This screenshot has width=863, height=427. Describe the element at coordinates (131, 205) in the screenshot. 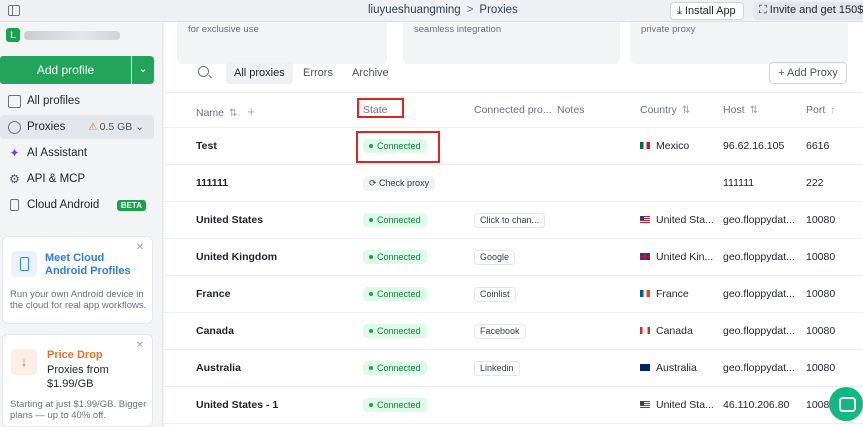

I see `beta-badge: BETA` at that location.